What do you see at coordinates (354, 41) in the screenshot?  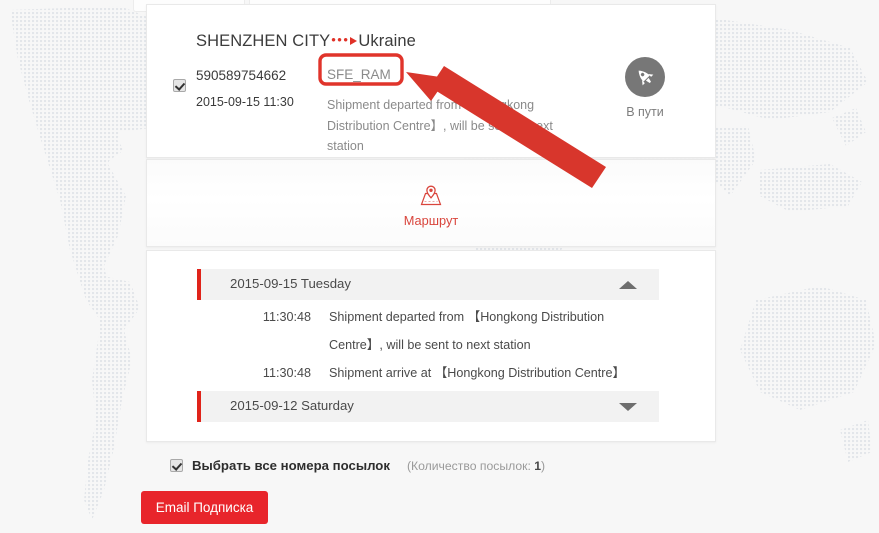 I see `route-arrow-icon` at bounding box center [354, 41].